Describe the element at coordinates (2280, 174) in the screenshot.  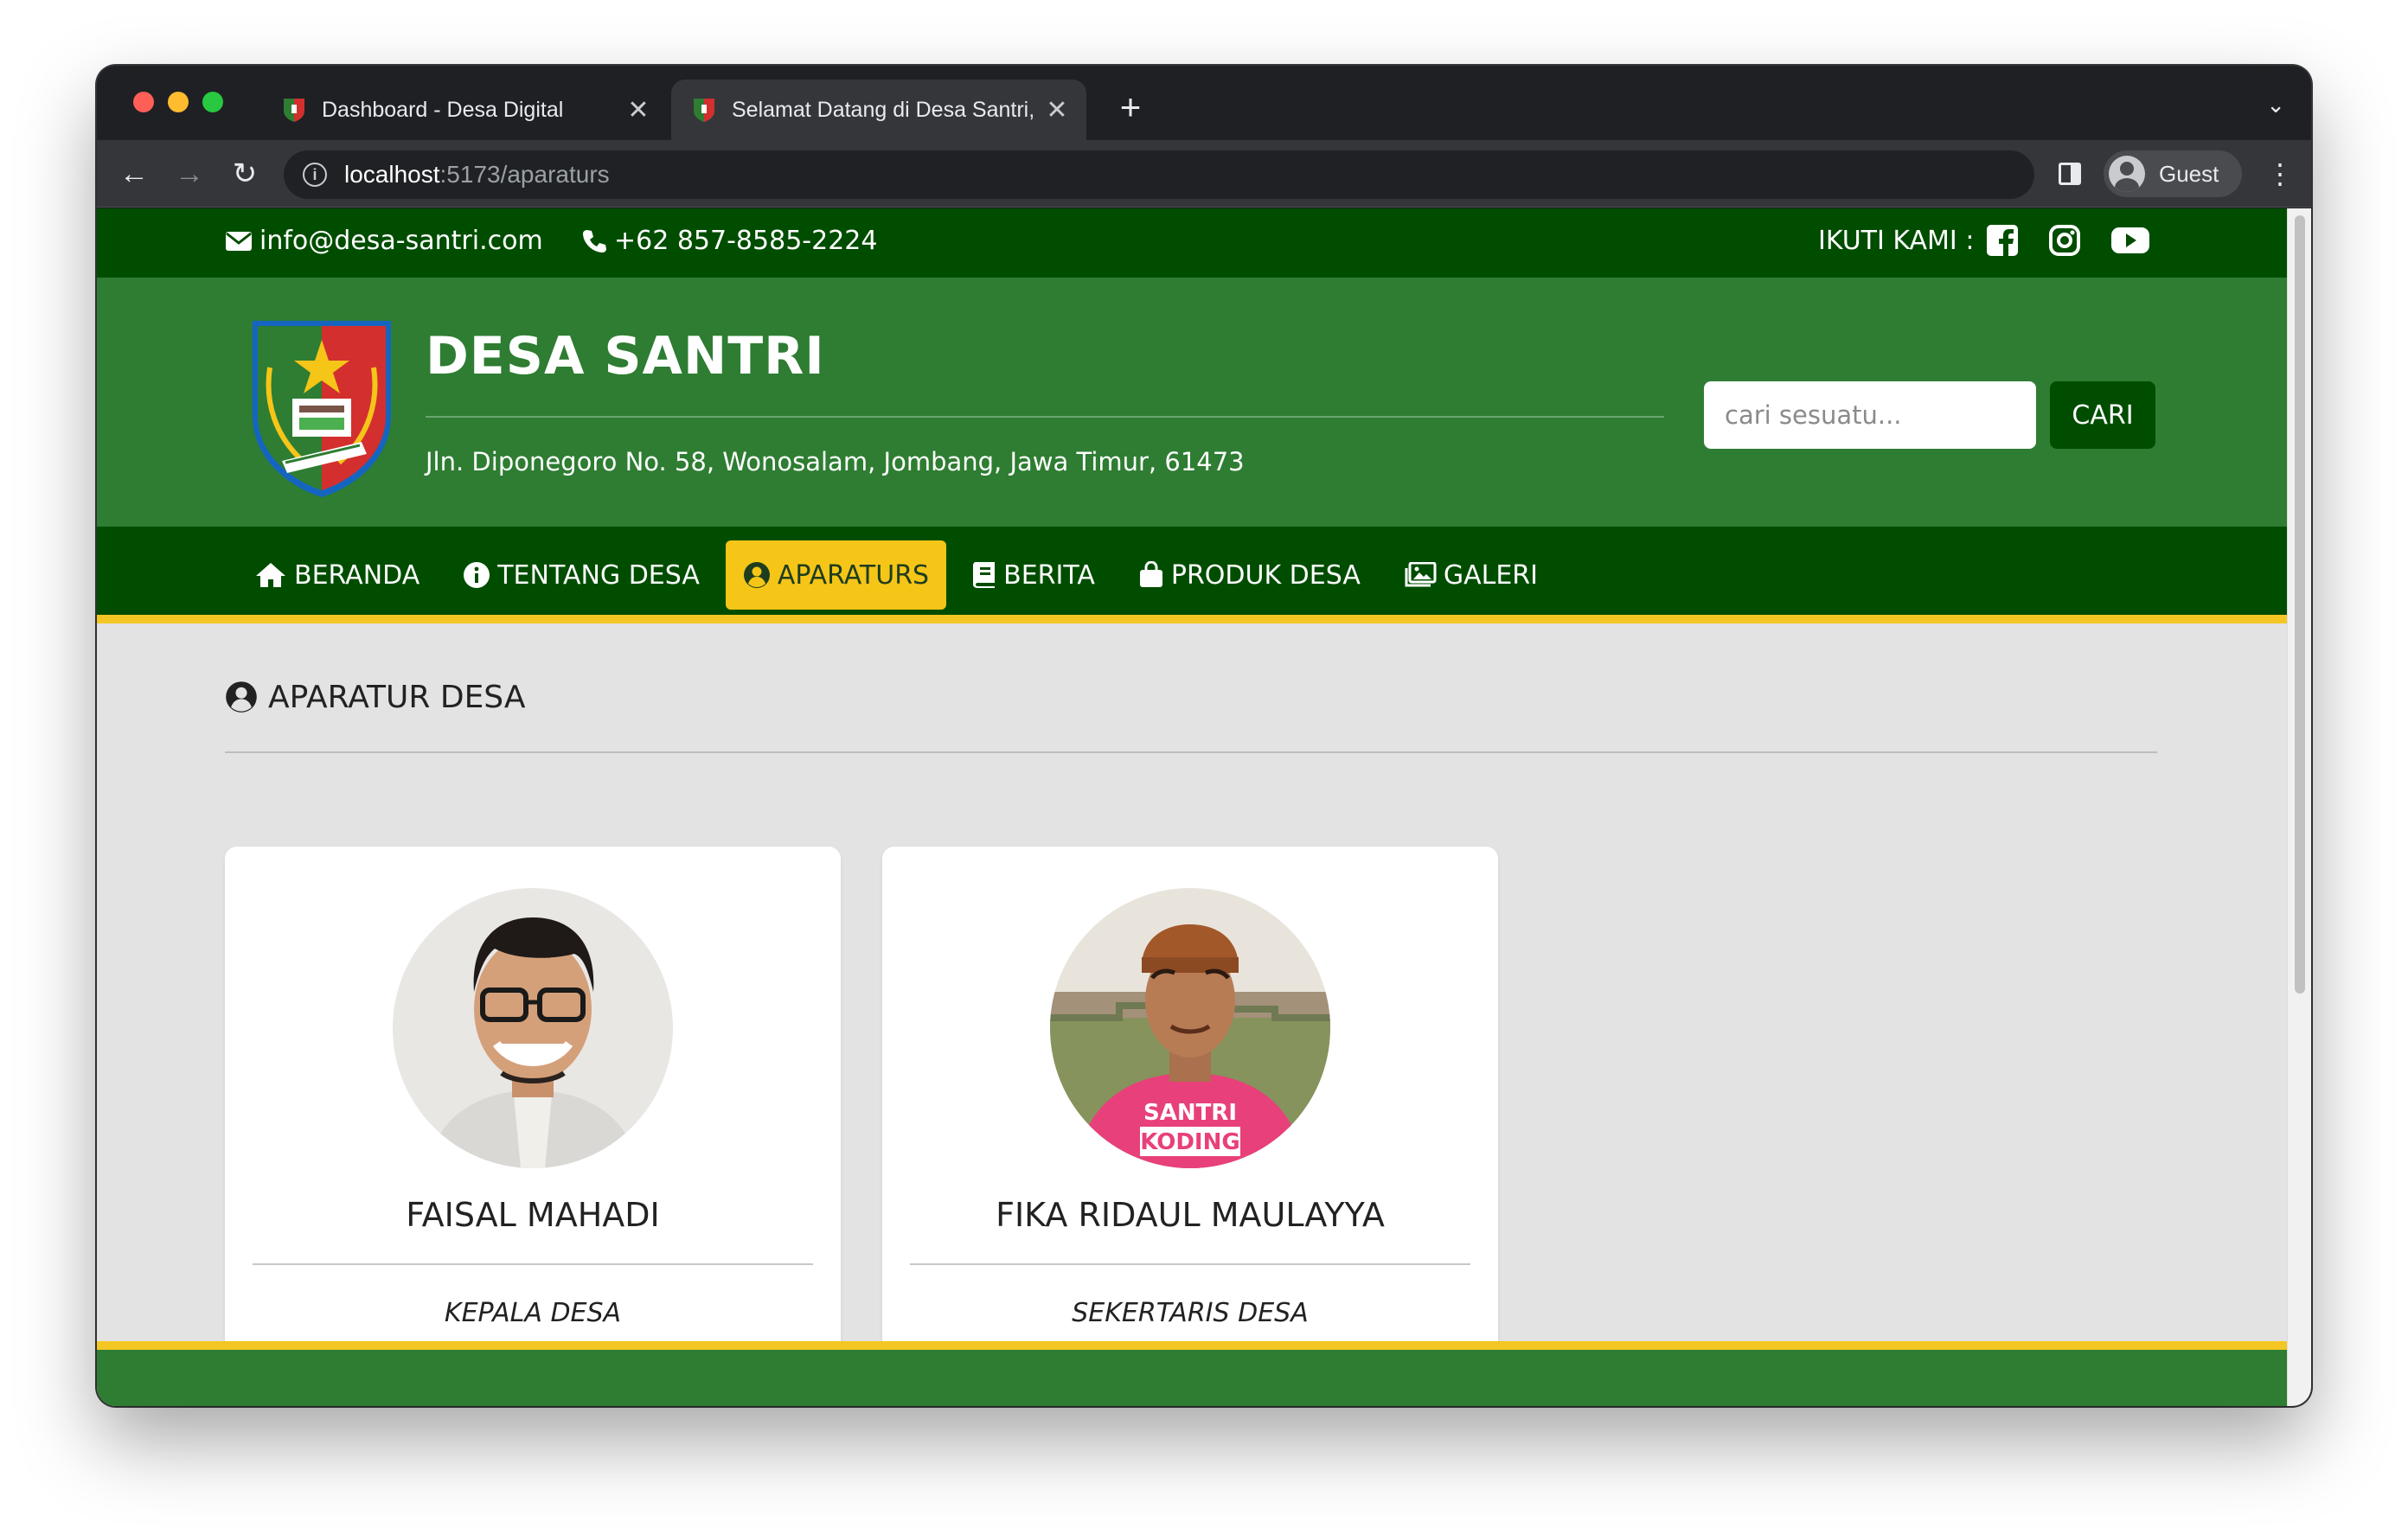
I see `more-menu-icon: ⋮` at that location.